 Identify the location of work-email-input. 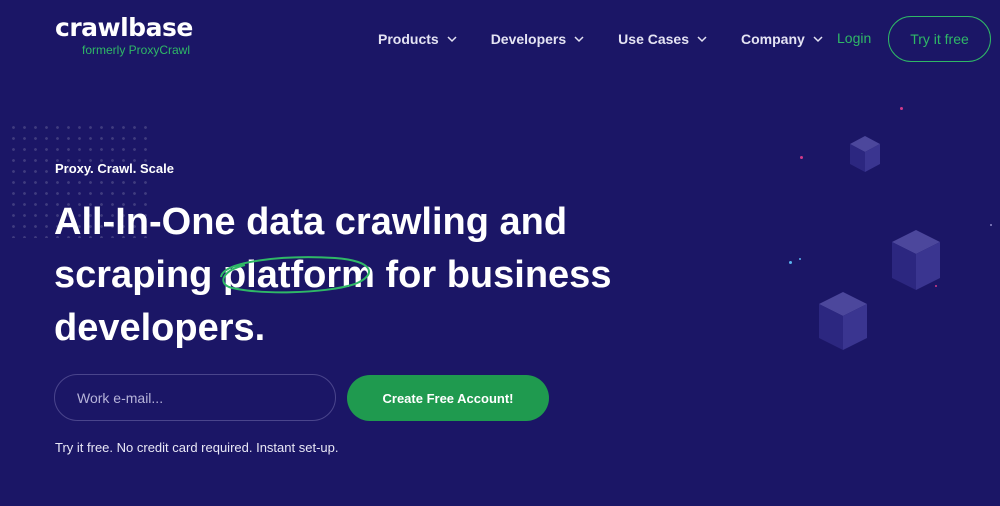
(195, 397).